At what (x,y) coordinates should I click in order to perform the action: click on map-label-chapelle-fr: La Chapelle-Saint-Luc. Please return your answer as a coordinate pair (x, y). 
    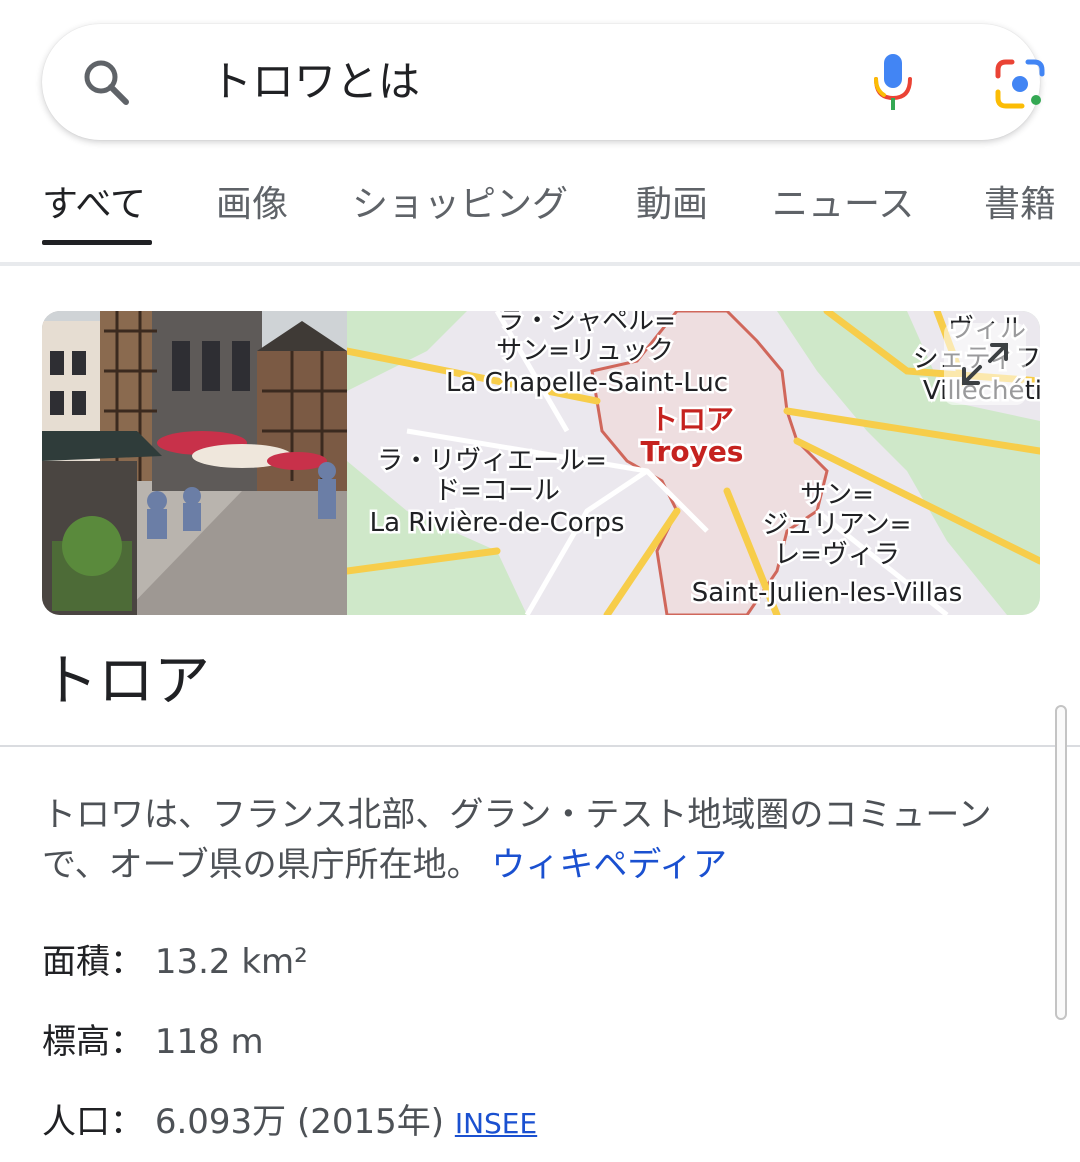
    Looking at the image, I should click on (587, 383).